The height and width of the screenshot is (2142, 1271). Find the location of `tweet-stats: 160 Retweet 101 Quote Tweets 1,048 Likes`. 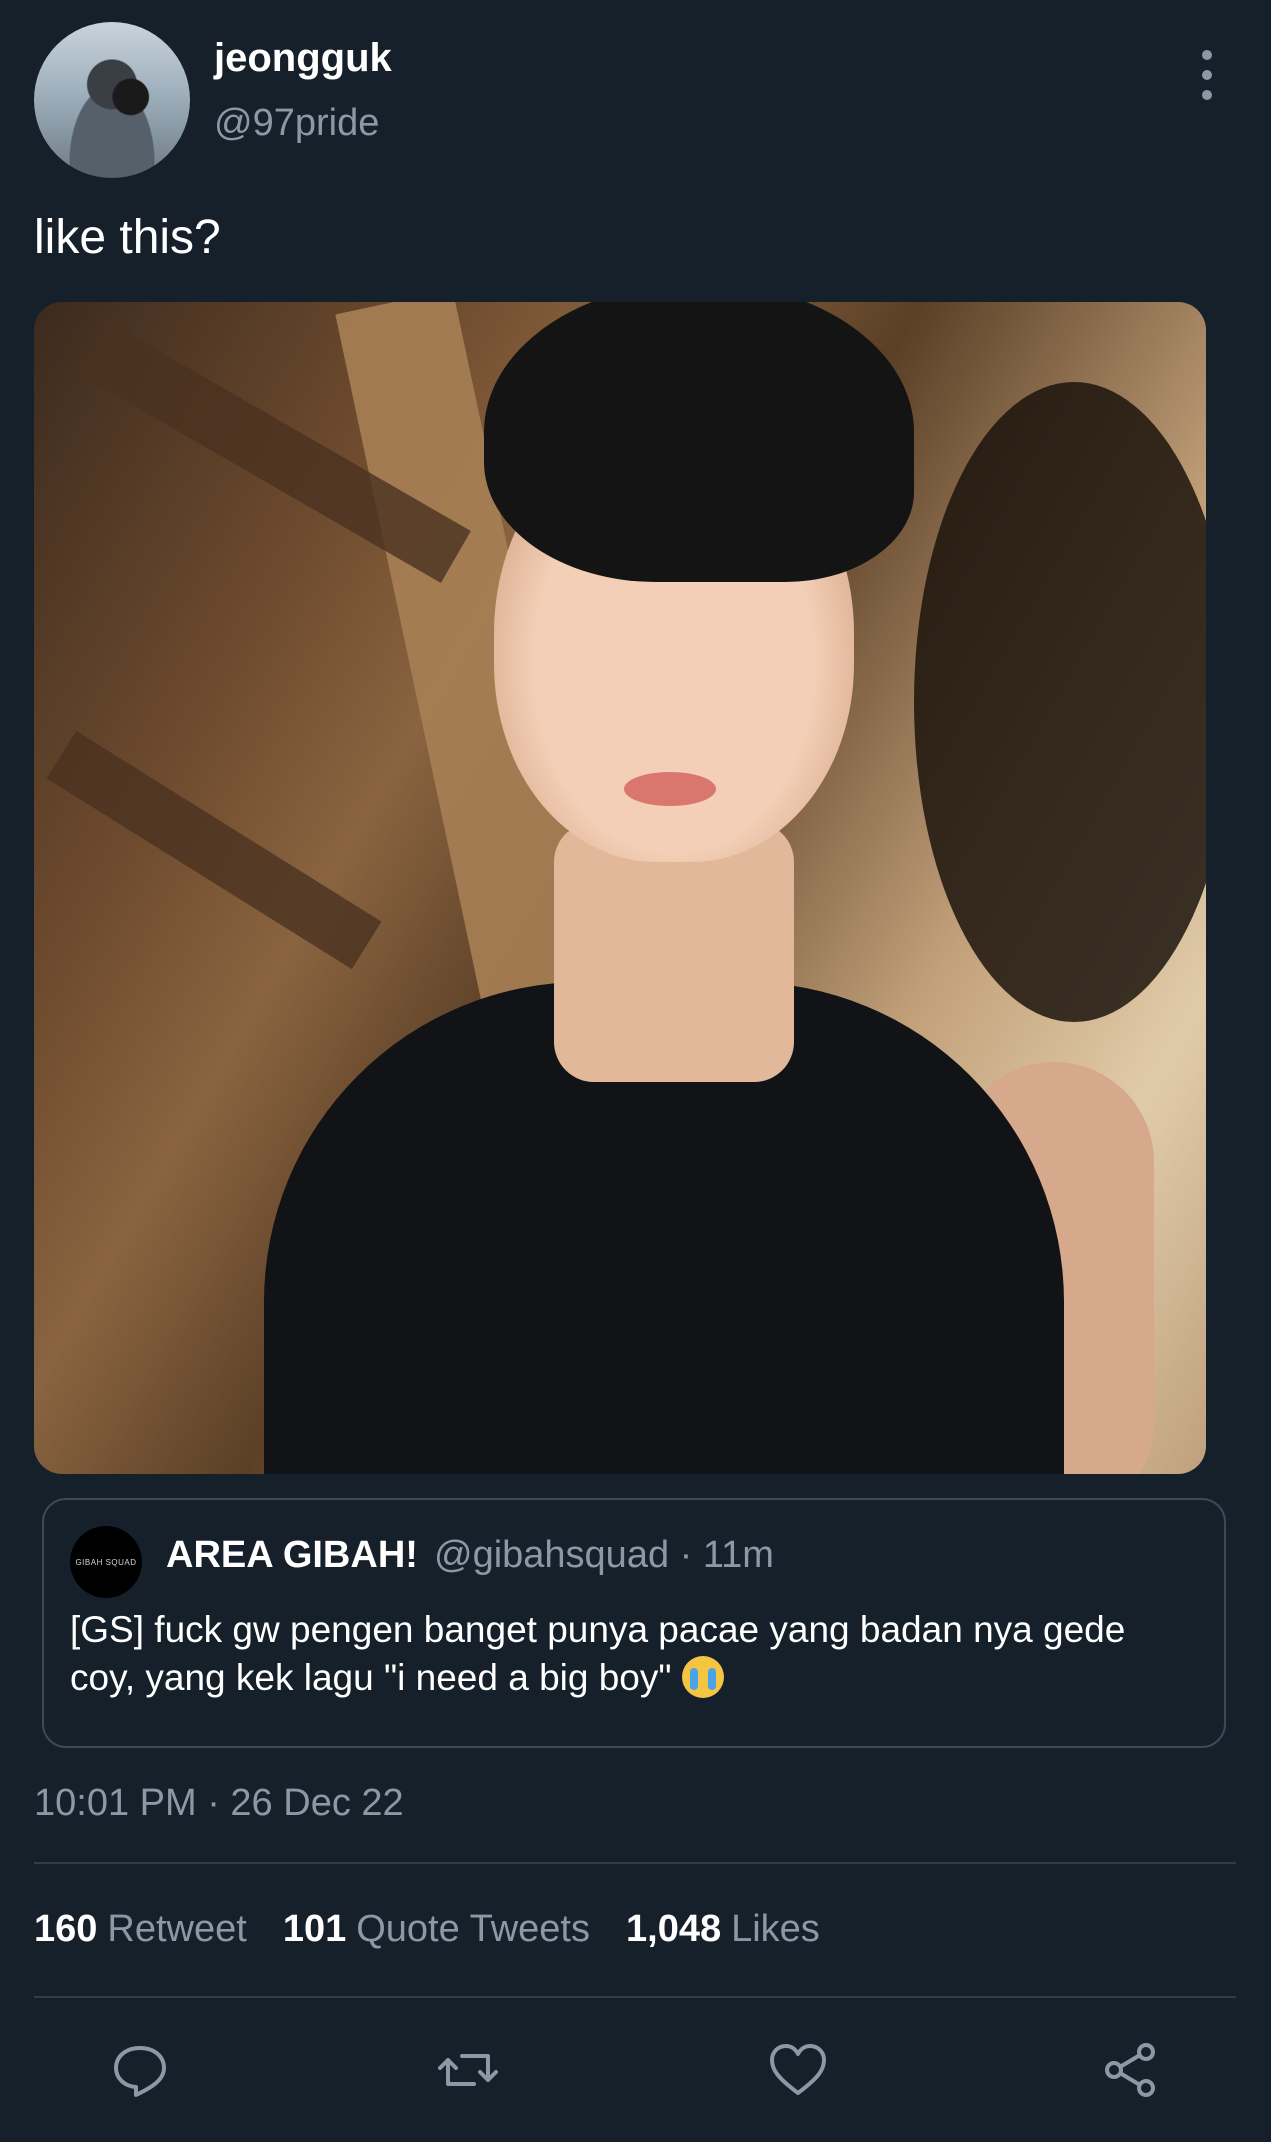

tweet-stats: 160 Retweet 101 Quote Tweets 1,048 Likes is located at coordinates (445, 1929).